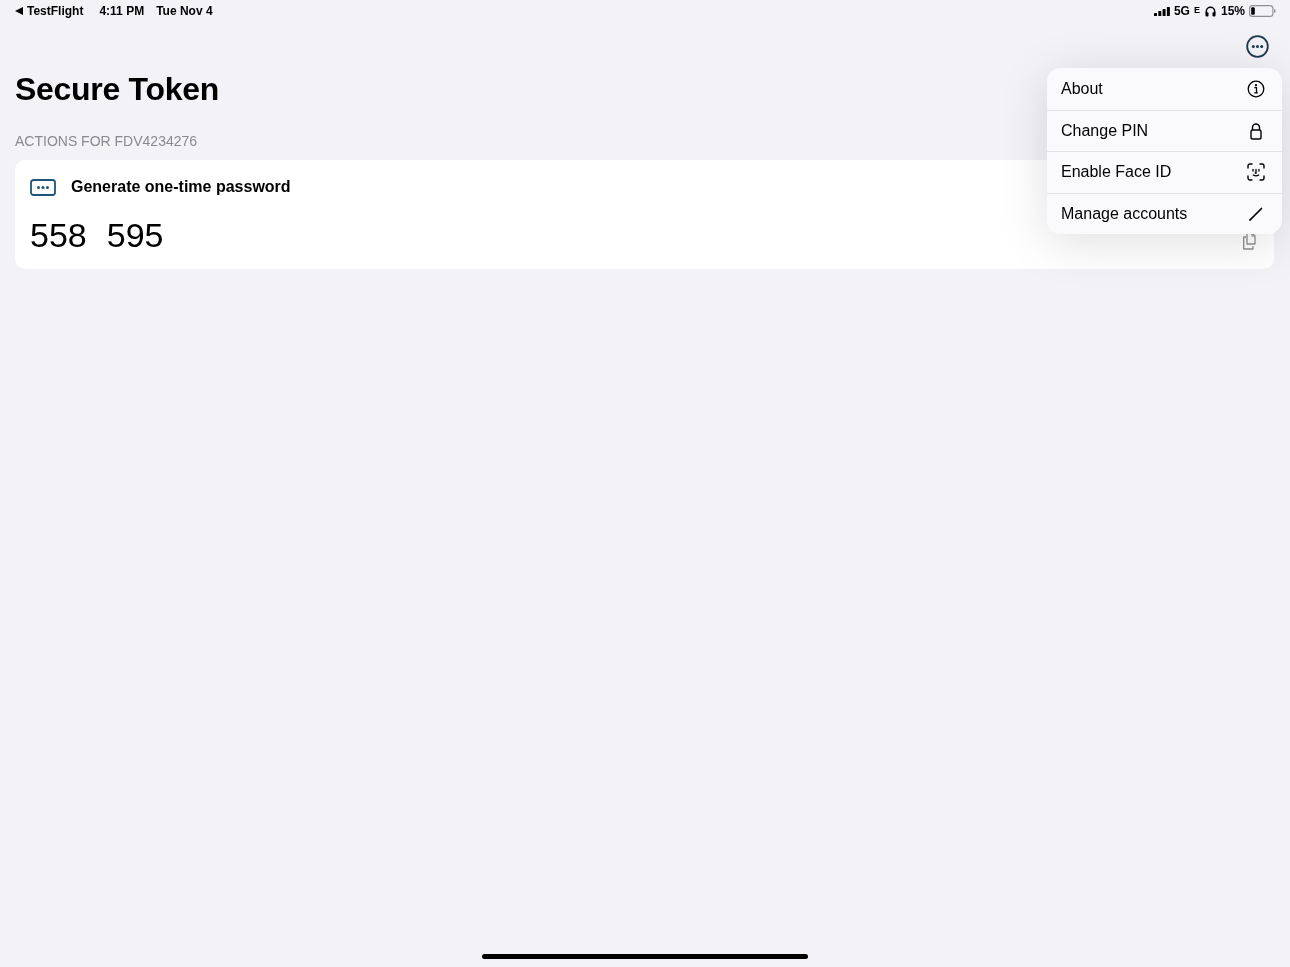  Describe the element at coordinates (1256, 130) in the screenshot. I see `lock-icon` at that location.